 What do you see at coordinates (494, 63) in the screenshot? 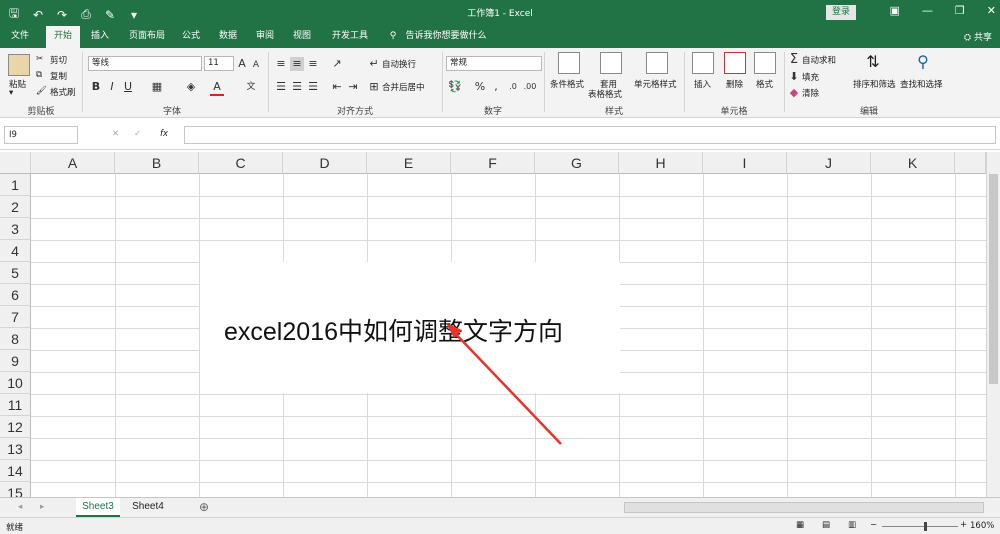
I see `number-format-select: 常规` at bounding box center [494, 63].